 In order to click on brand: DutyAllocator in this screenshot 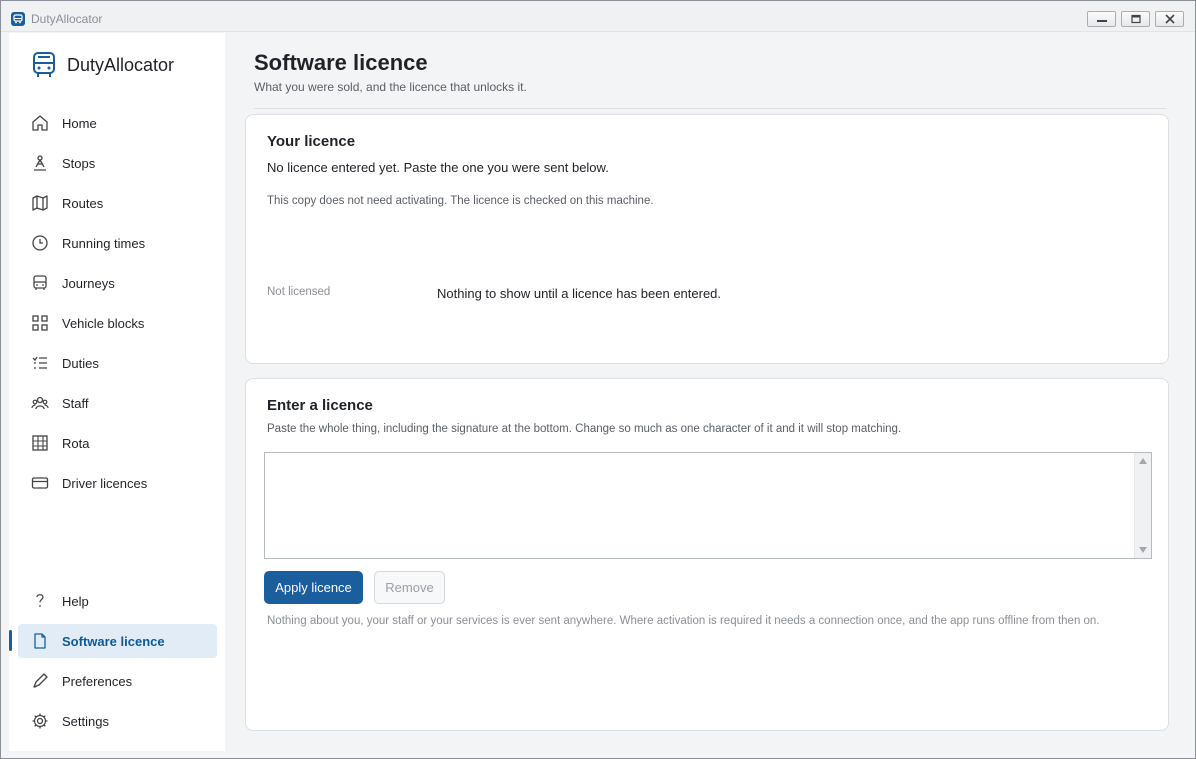, I will do `click(102, 65)`.